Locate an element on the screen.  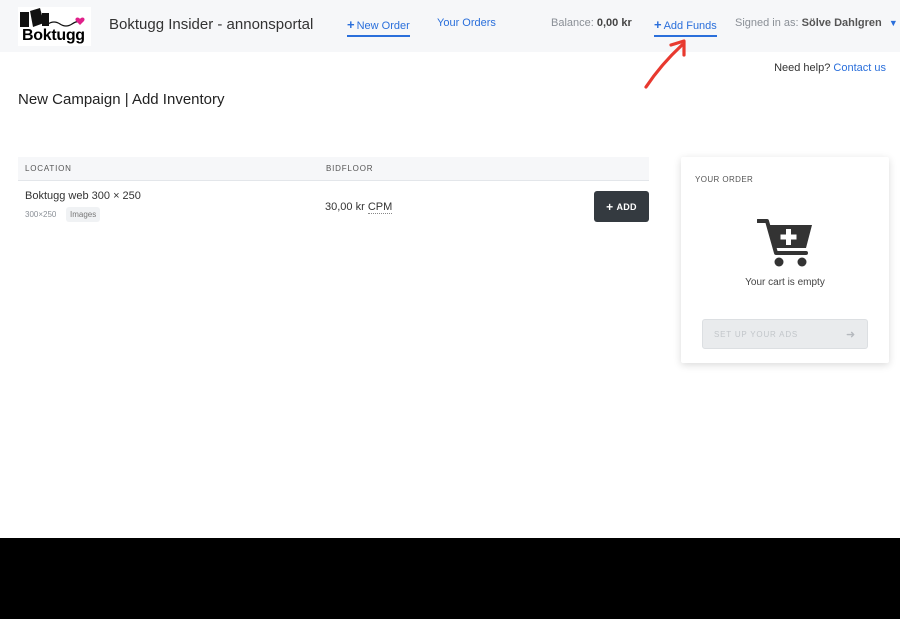
add-button: + ADD is located at coordinates (621, 206).